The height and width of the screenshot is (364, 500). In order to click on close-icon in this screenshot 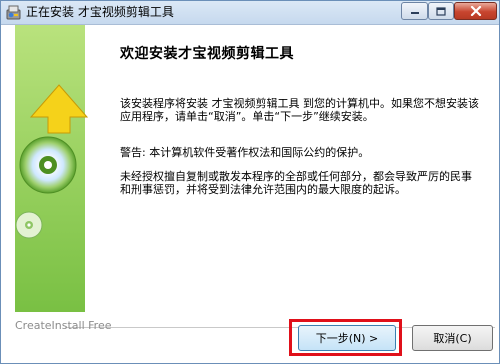, I will do `click(475, 11)`.